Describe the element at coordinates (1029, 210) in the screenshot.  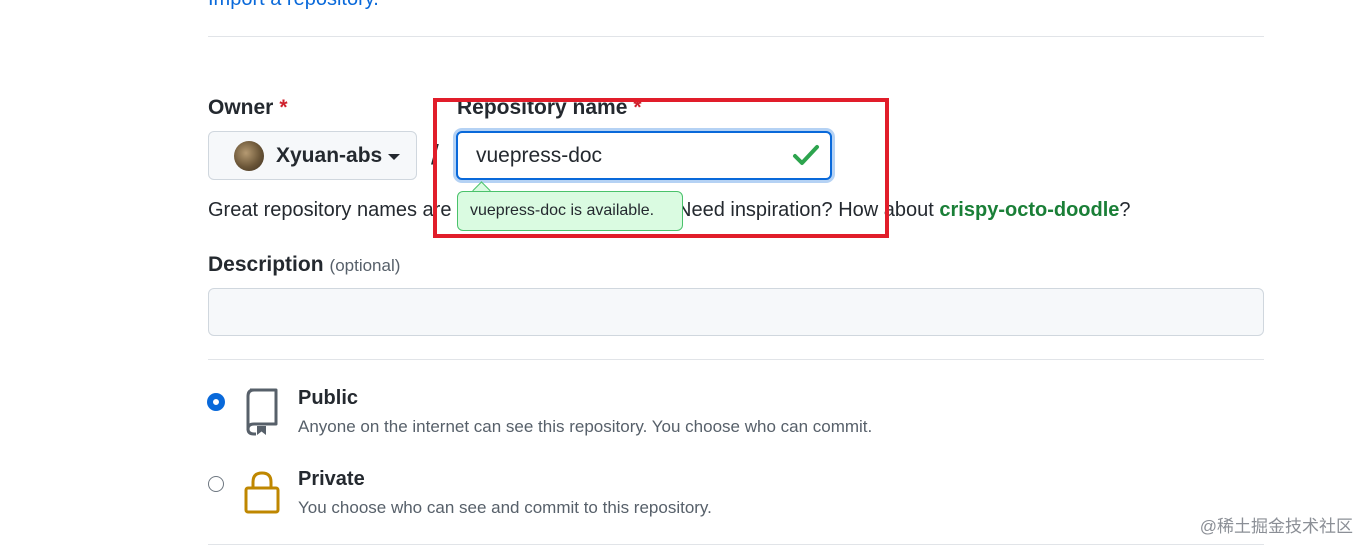
I see `suggested-name-link: crispy-octo-doodle` at that location.